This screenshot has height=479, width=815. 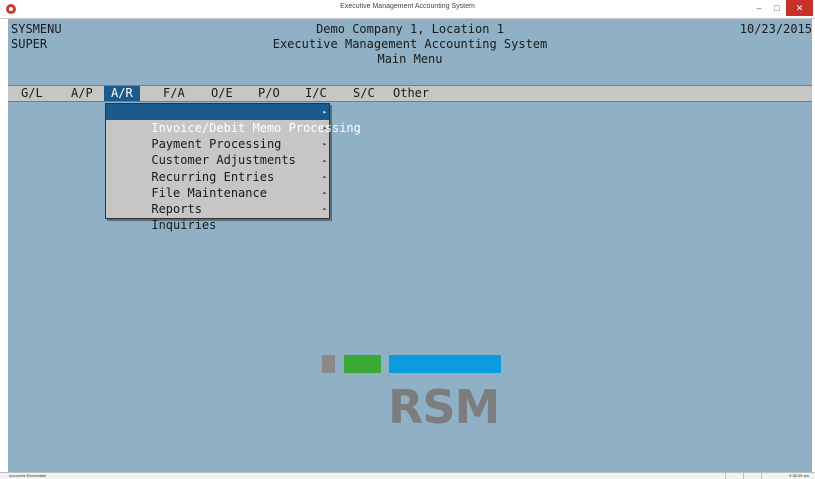 I want to click on dd-invoice-debit-memo-processing: Invoice/Debit Memo Processing ▸, so click(x=233, y=119).